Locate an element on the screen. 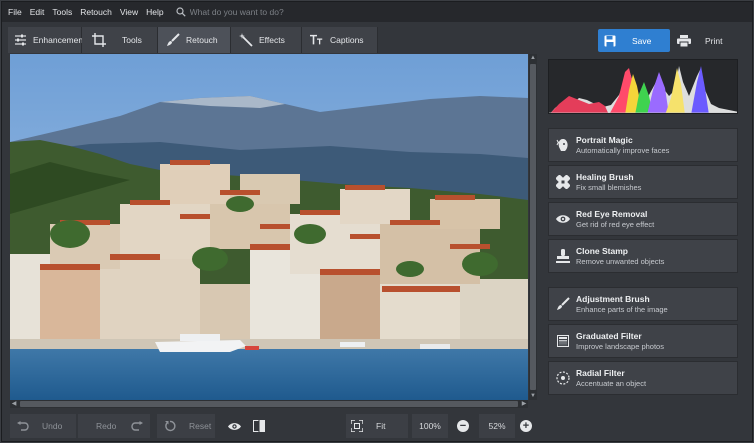  magic-wand-icon is located at coordinates (246, 40).